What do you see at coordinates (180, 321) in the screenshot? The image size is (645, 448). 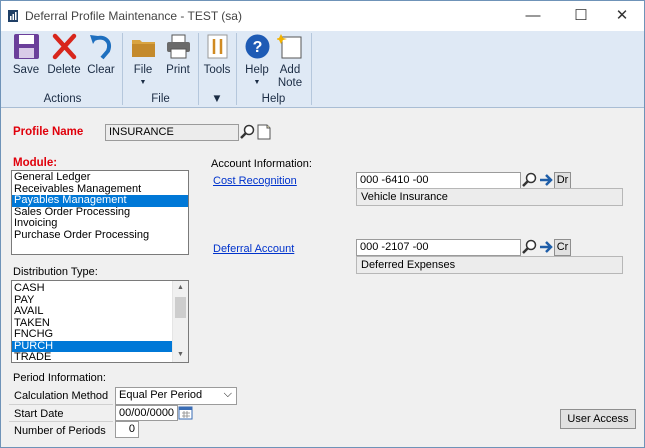 I see `distribution-scrollbar: ▲ ▼` at bounding box center [180, 321].